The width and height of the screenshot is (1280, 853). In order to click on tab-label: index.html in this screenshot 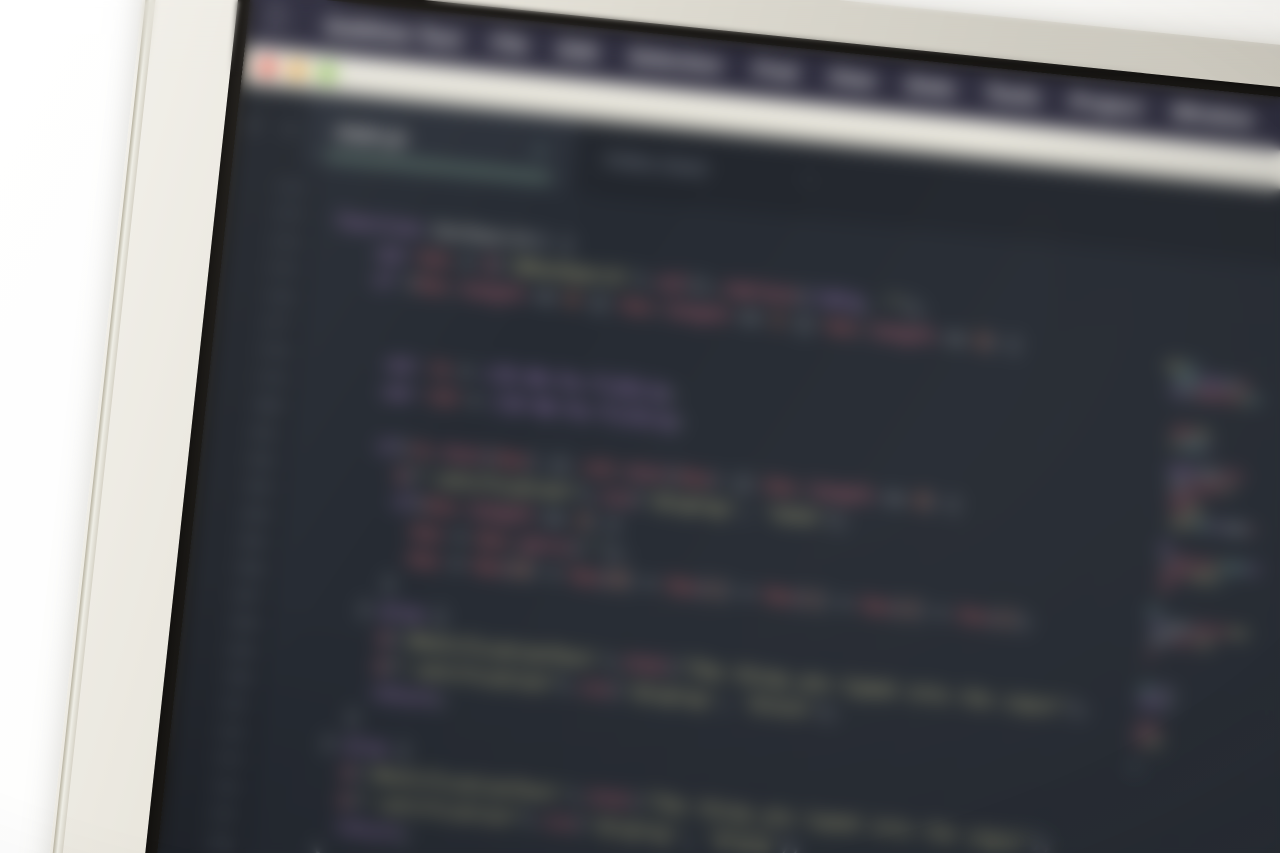, I will do `click(656, 163)`.